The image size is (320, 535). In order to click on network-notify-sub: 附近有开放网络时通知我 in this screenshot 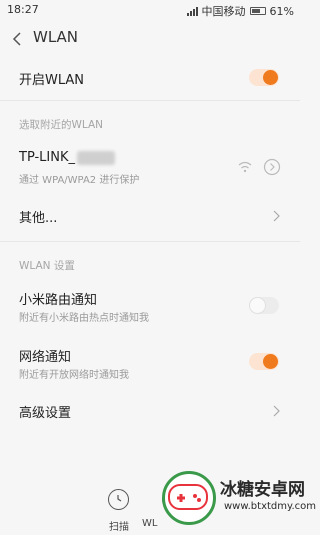, I will do `click(74, 375)`.